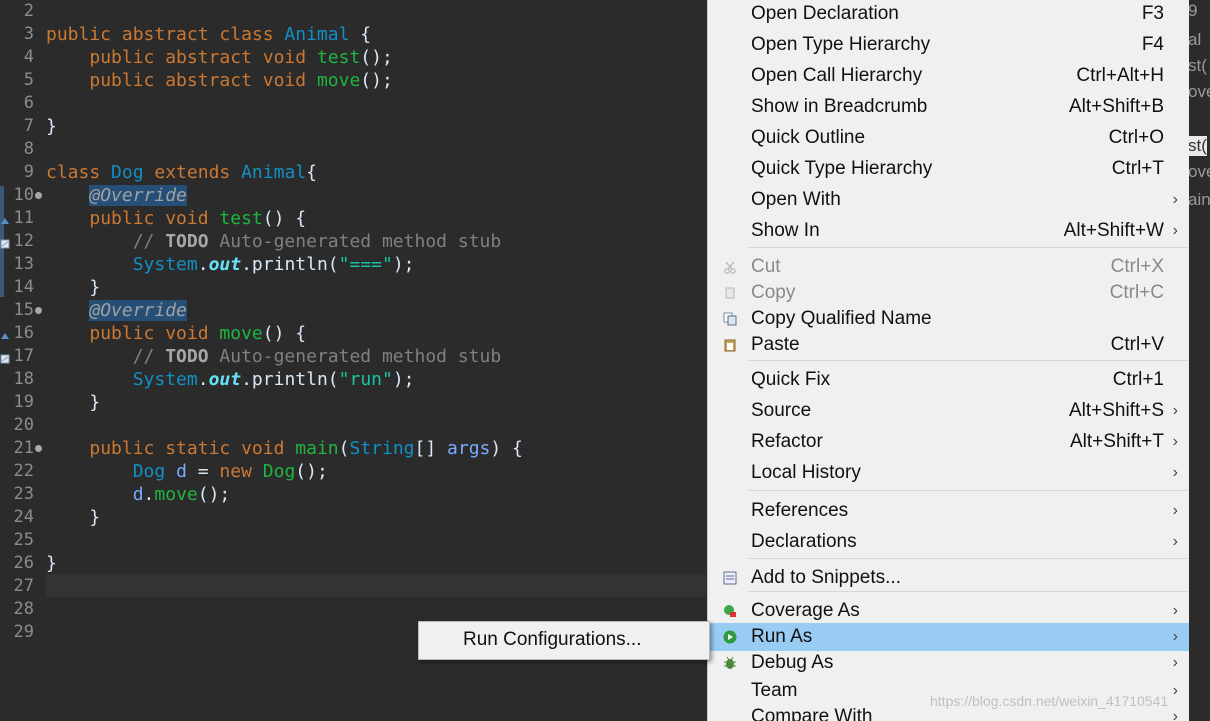  What do you see at coordinates (948, 473) in the screenshot?
I see `menu-item-local-history: Local History ›` at bounding box center [948, 473].